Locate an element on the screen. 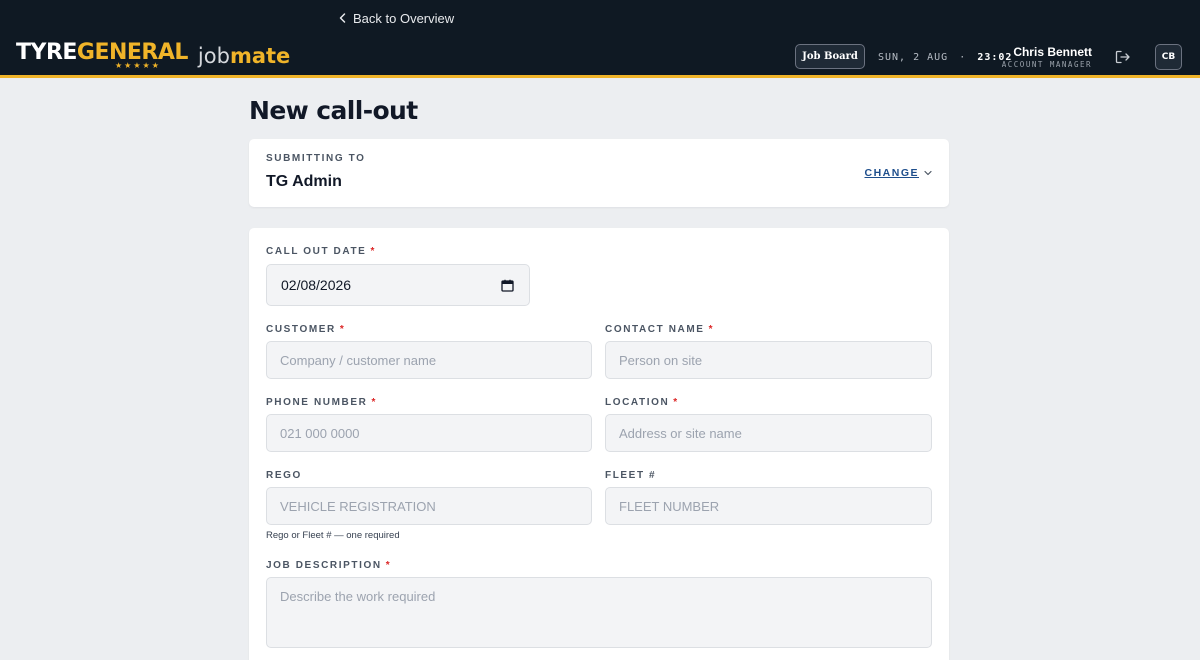 The width and height of the screenshot is (1200, 660). calendar-icon is located at coordinates (507, 285).